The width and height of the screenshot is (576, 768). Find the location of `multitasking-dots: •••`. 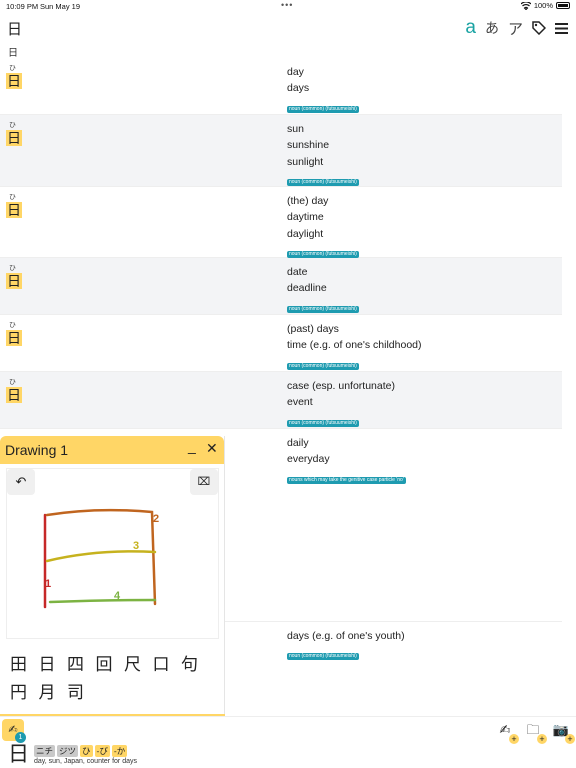

multitasking-dots: ••• is located at coordinates (287, 5).